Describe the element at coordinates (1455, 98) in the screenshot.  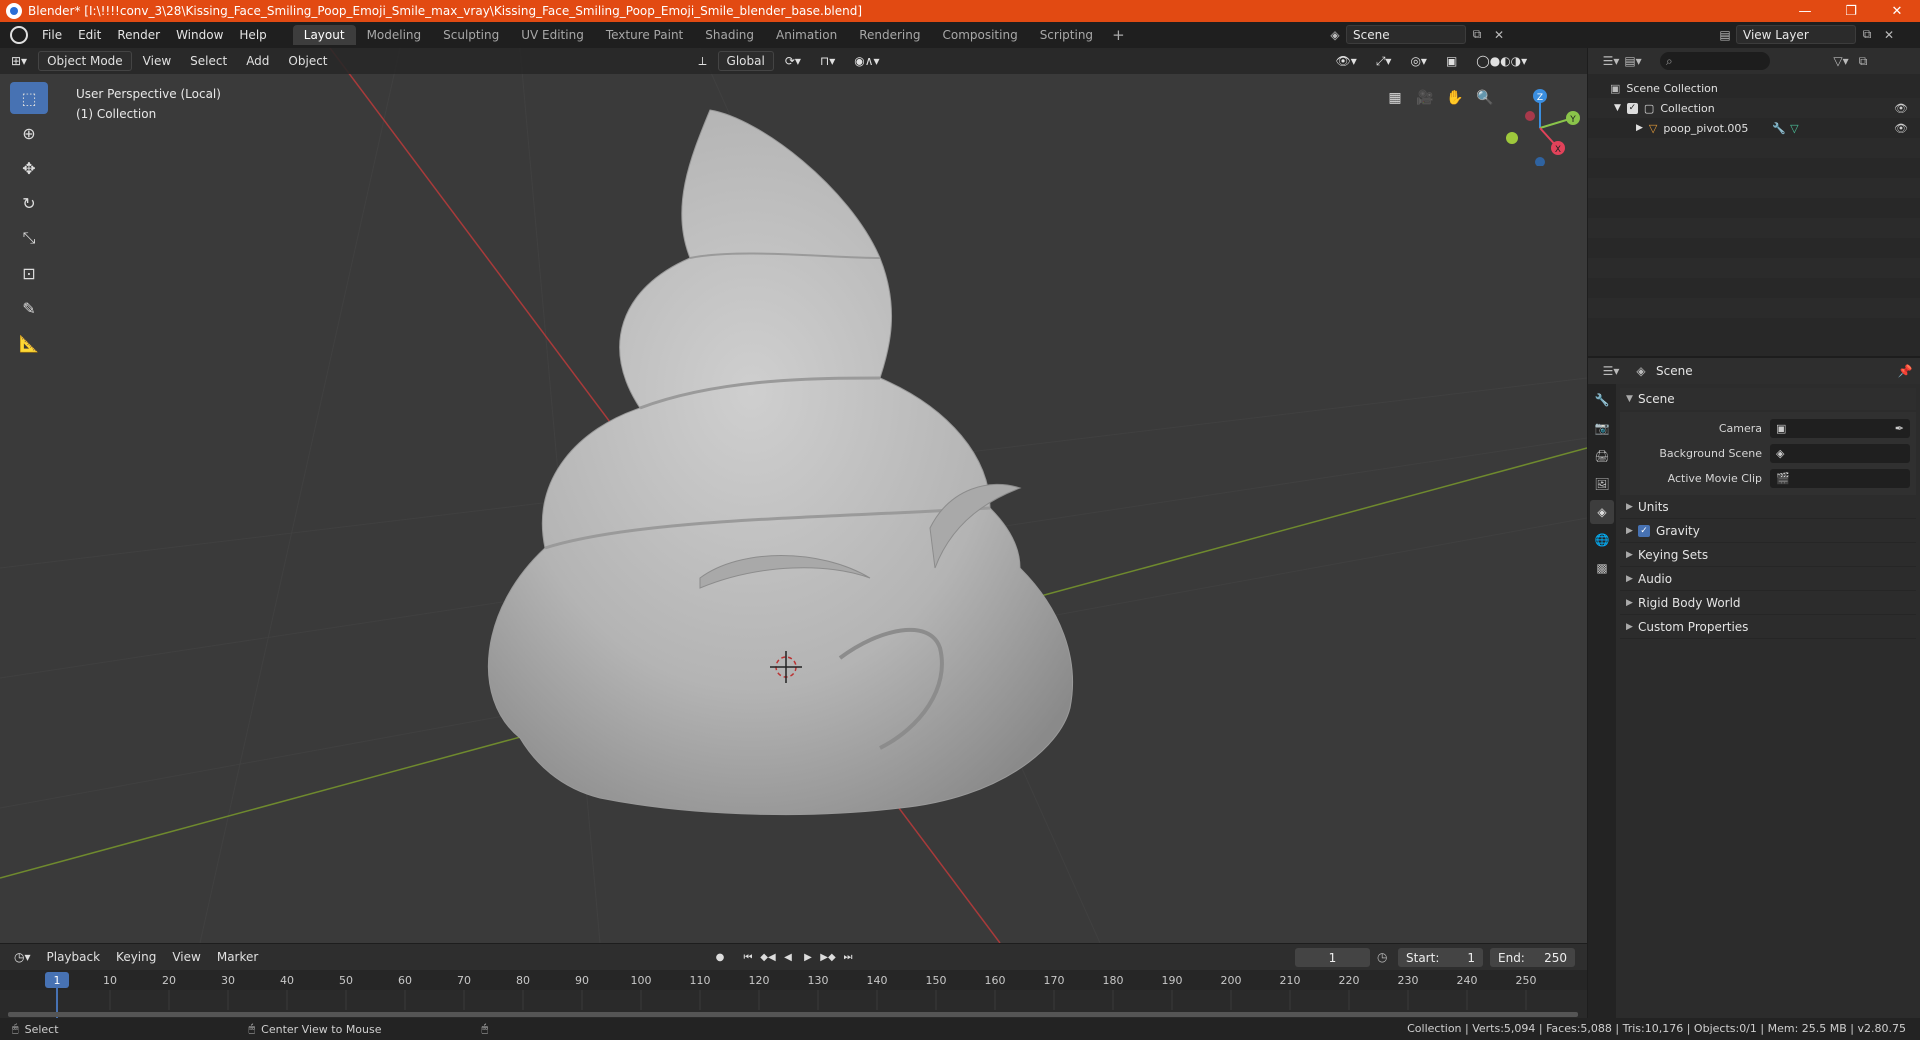
I see `pan-hand-icon: ✋` at that location.